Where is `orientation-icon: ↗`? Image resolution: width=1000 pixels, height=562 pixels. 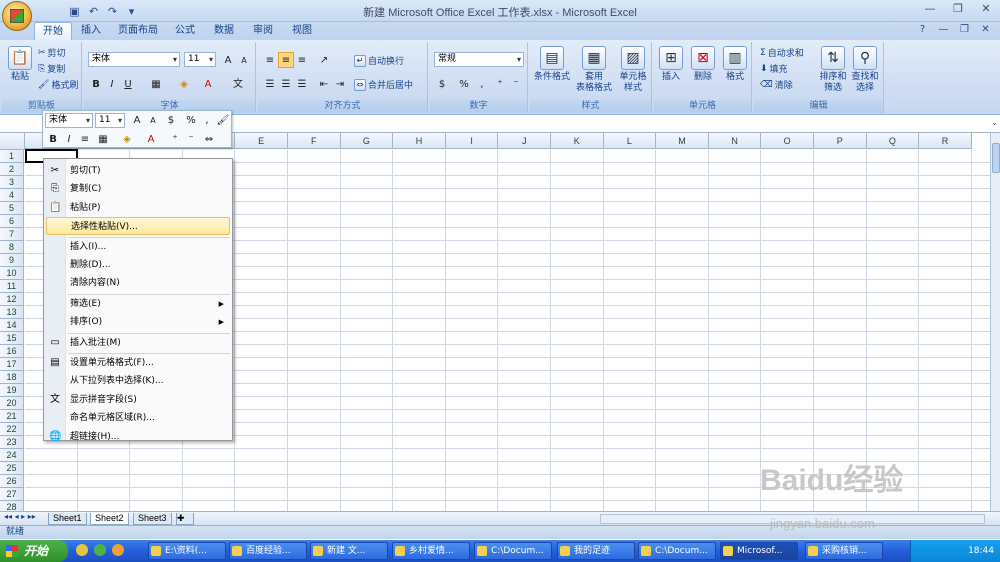
orientation-icon: ↗ is located at coordinates (324, 60).